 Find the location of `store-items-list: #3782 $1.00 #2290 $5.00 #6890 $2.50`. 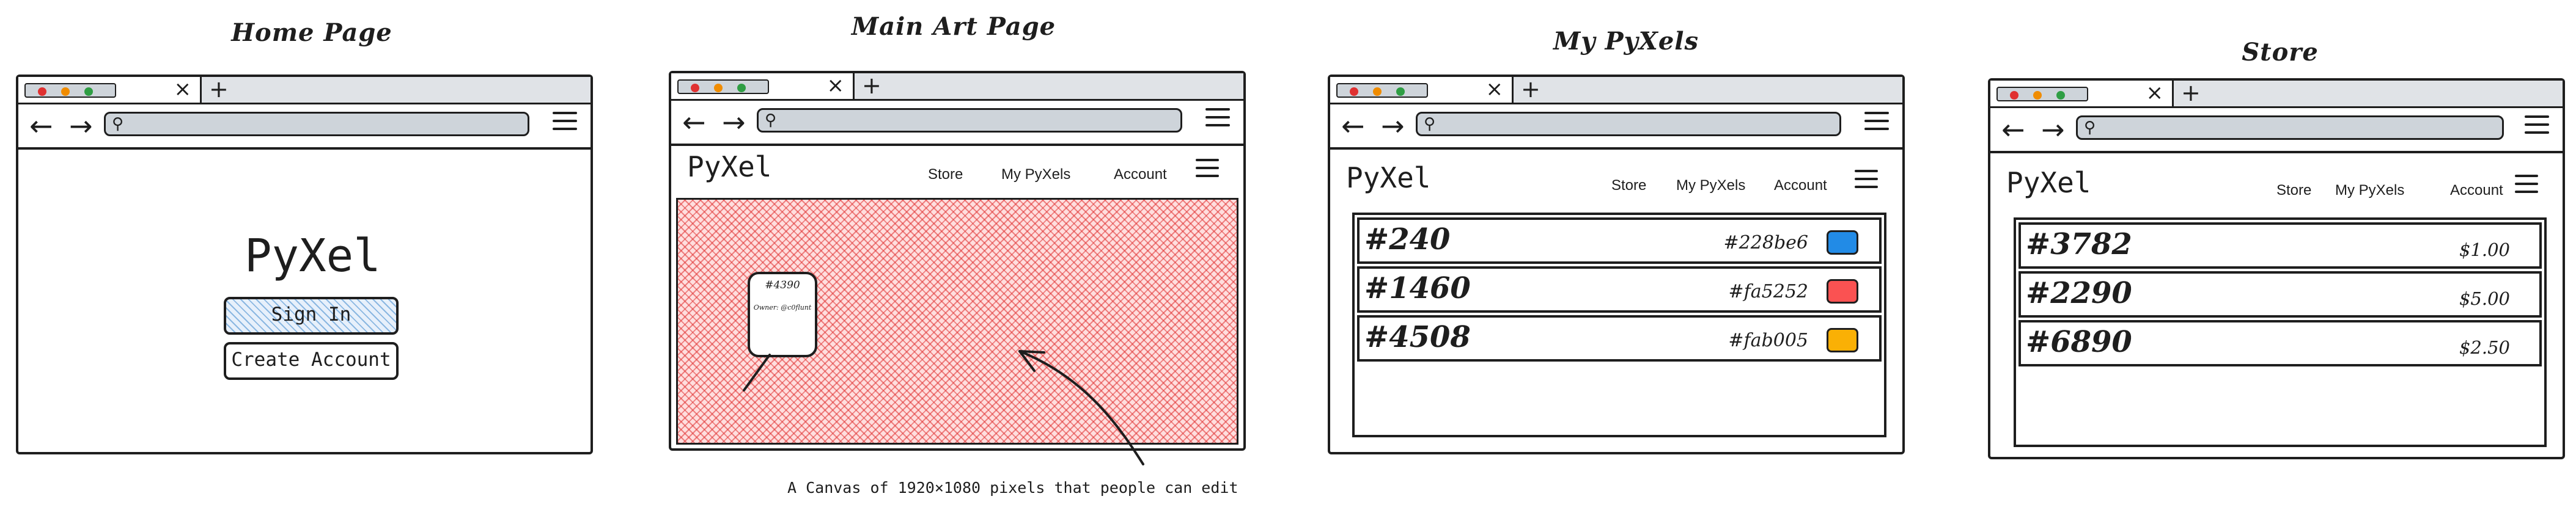

store-items-list: #3782 $1.00 #2290 $5.00 #6890 $2.50 is located at coordinates (2280, 332).